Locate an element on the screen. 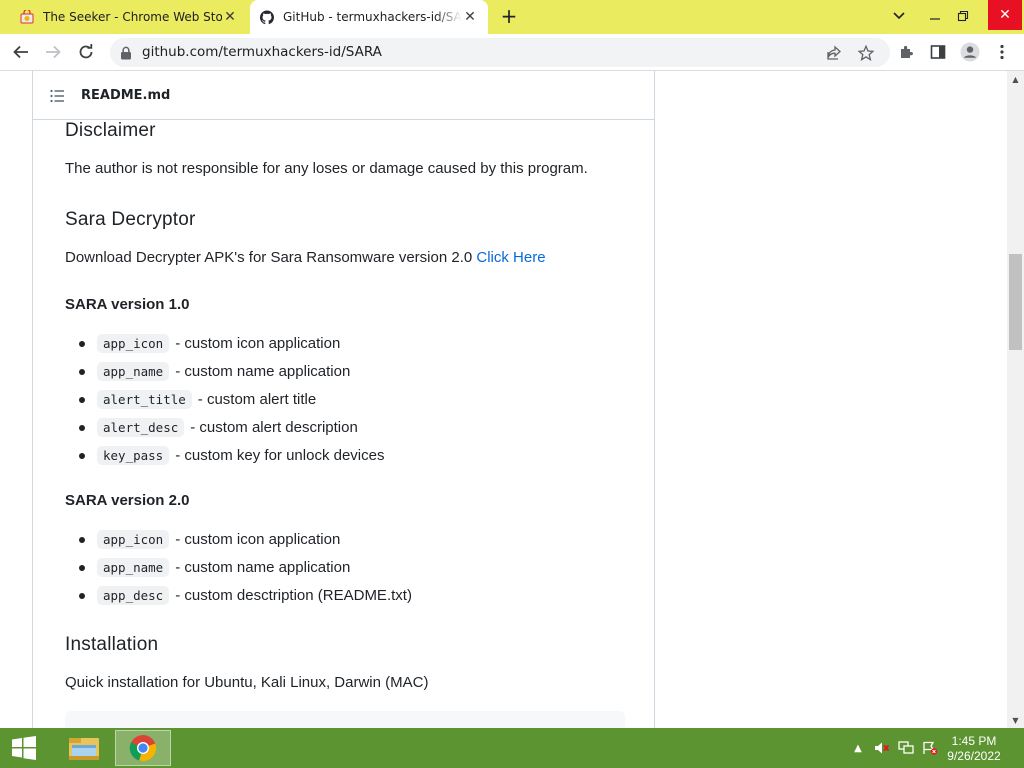 This screenshot has height=768, width=1024. action-center-flag-icon is located at coordinates (930, 748).